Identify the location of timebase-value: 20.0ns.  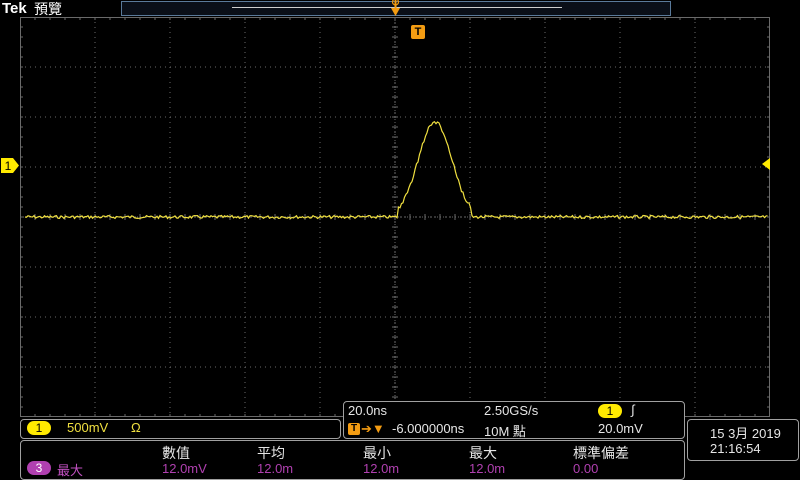
(368, 410).